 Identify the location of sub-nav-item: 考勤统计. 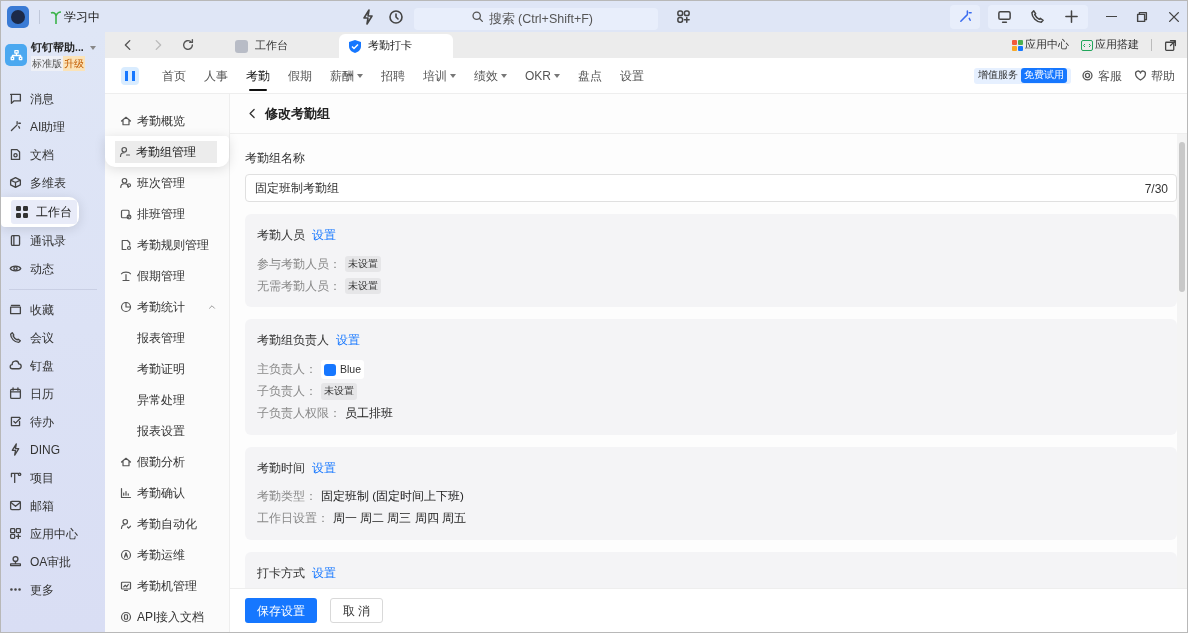
(167, 306).